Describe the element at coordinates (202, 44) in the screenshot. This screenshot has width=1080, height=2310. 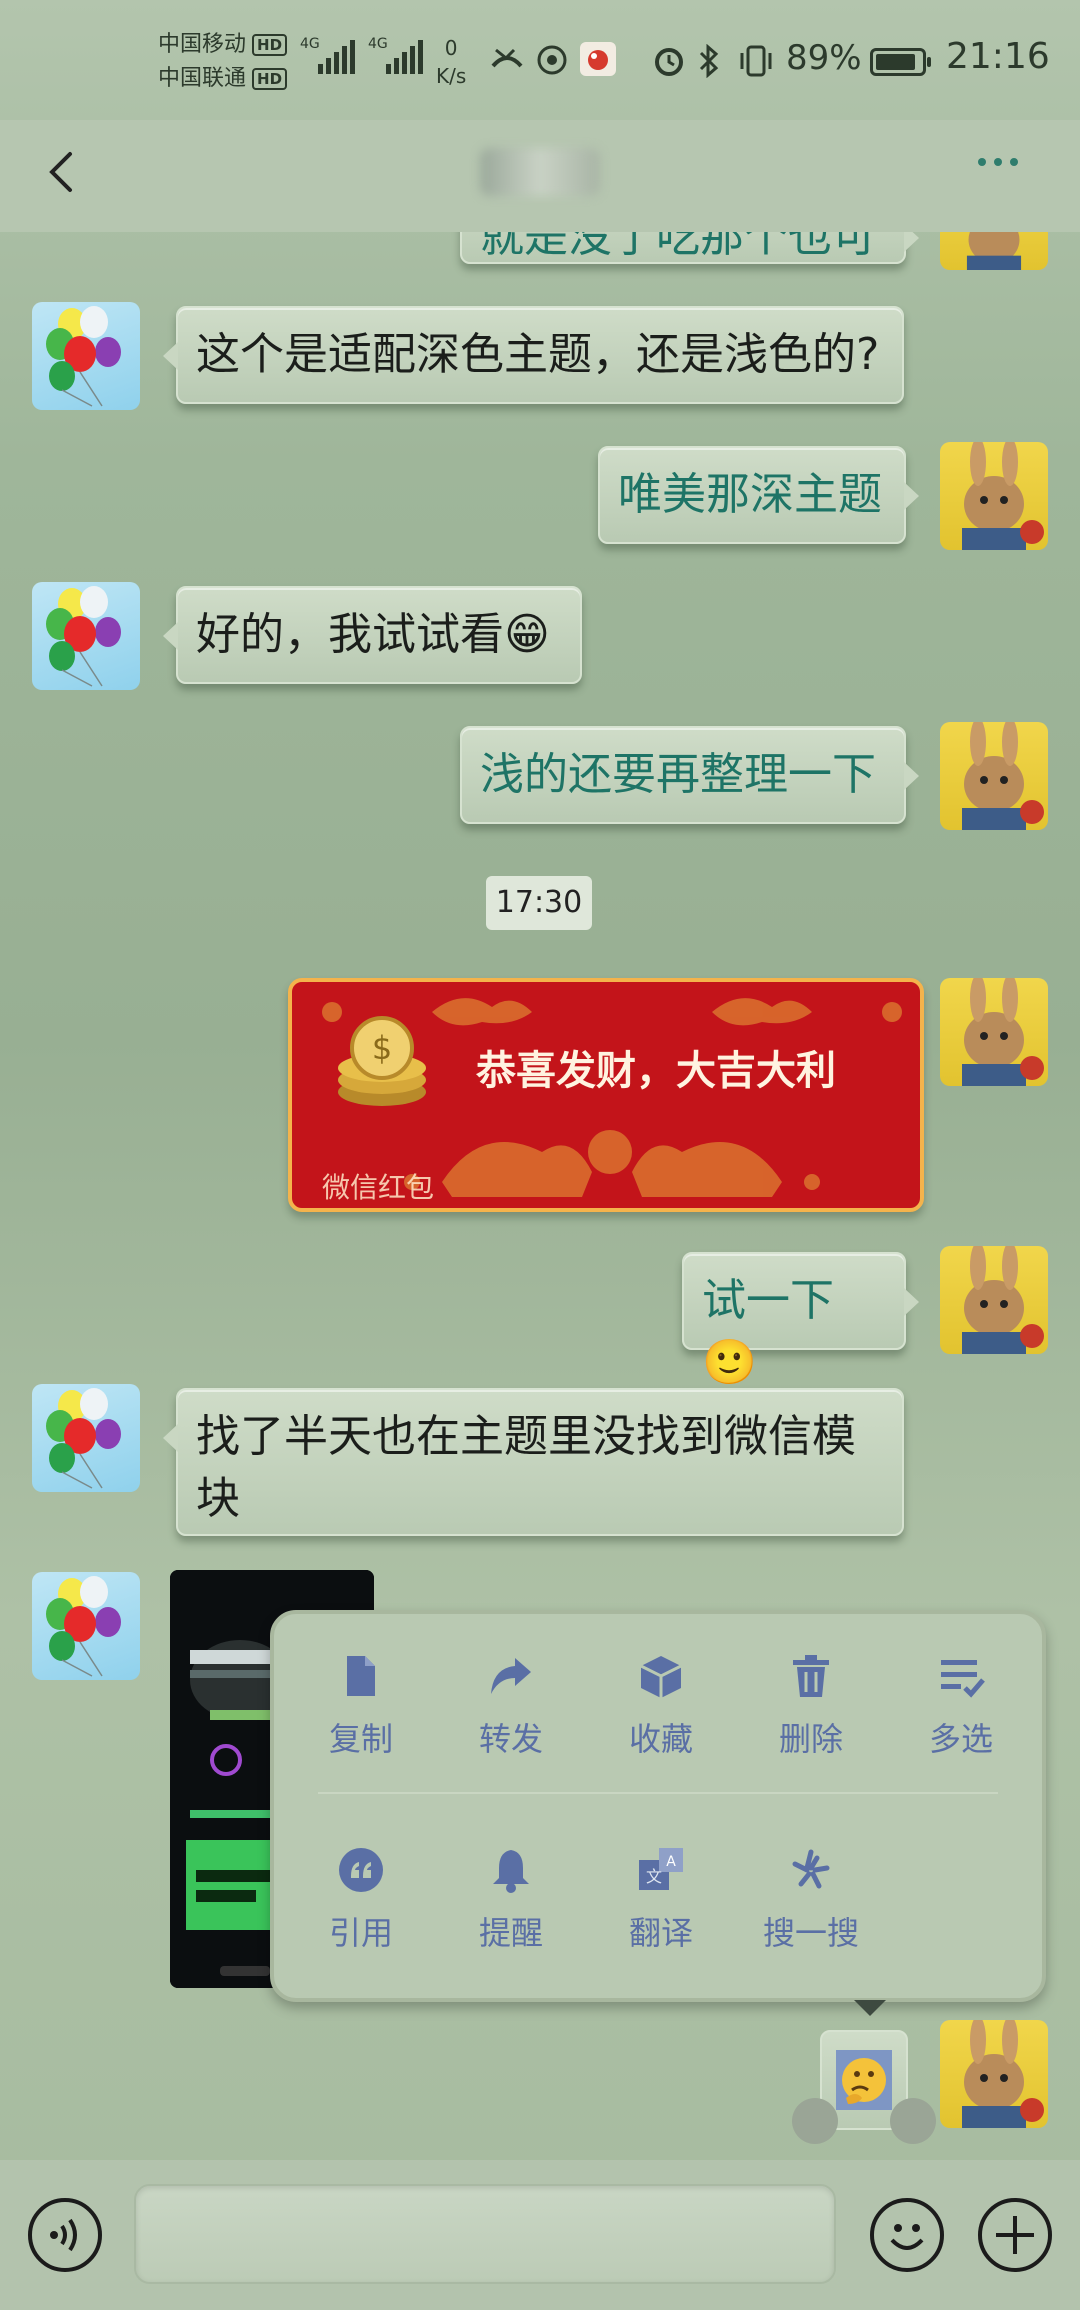
I see `carrier-1-label: 中国移动` at that location.